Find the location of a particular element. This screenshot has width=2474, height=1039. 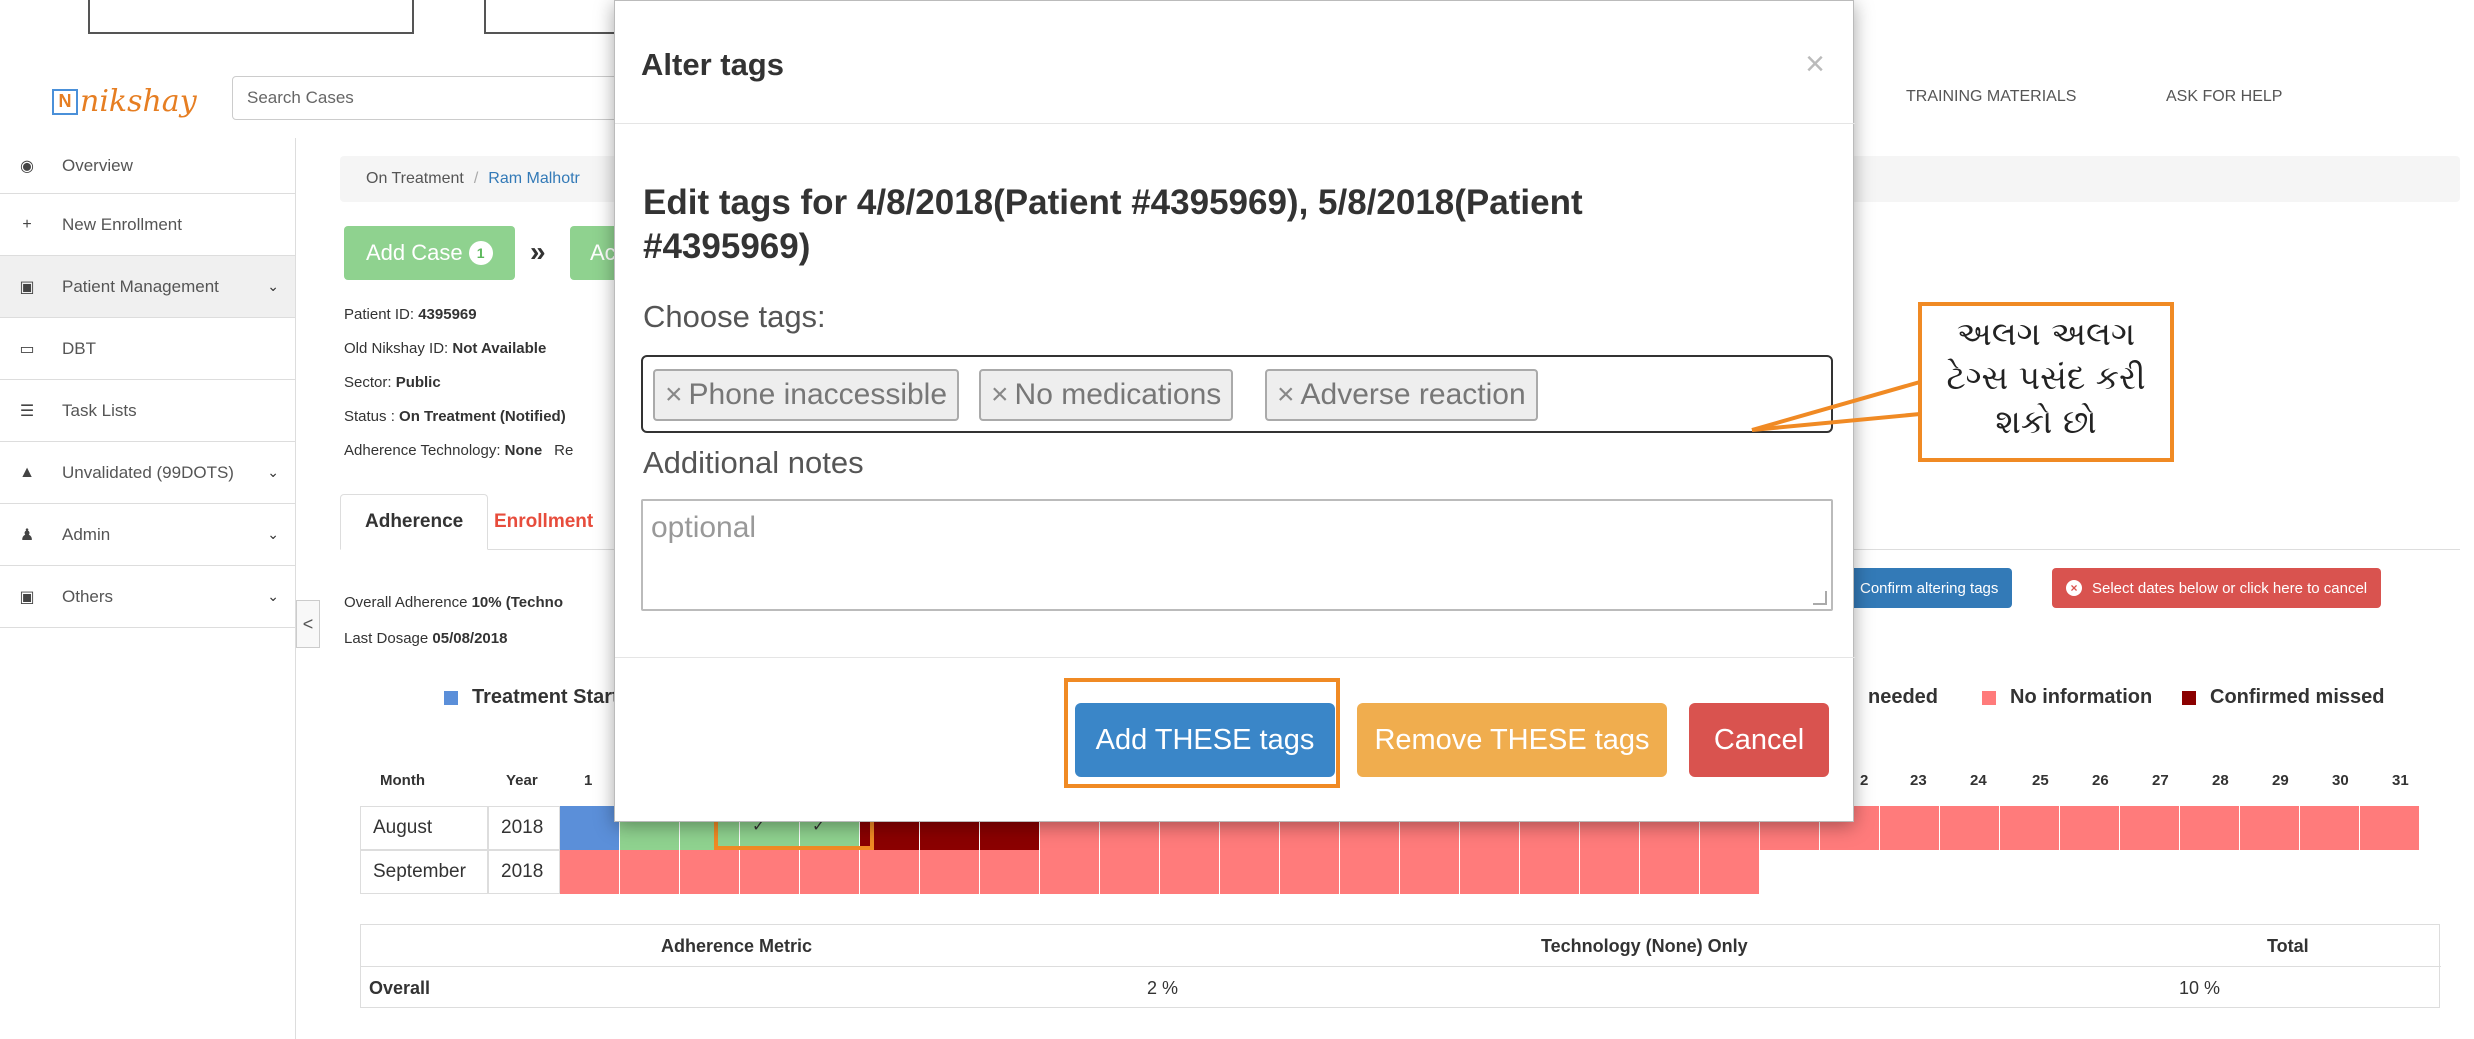

table-divider is located at coordinates (1401, 966).